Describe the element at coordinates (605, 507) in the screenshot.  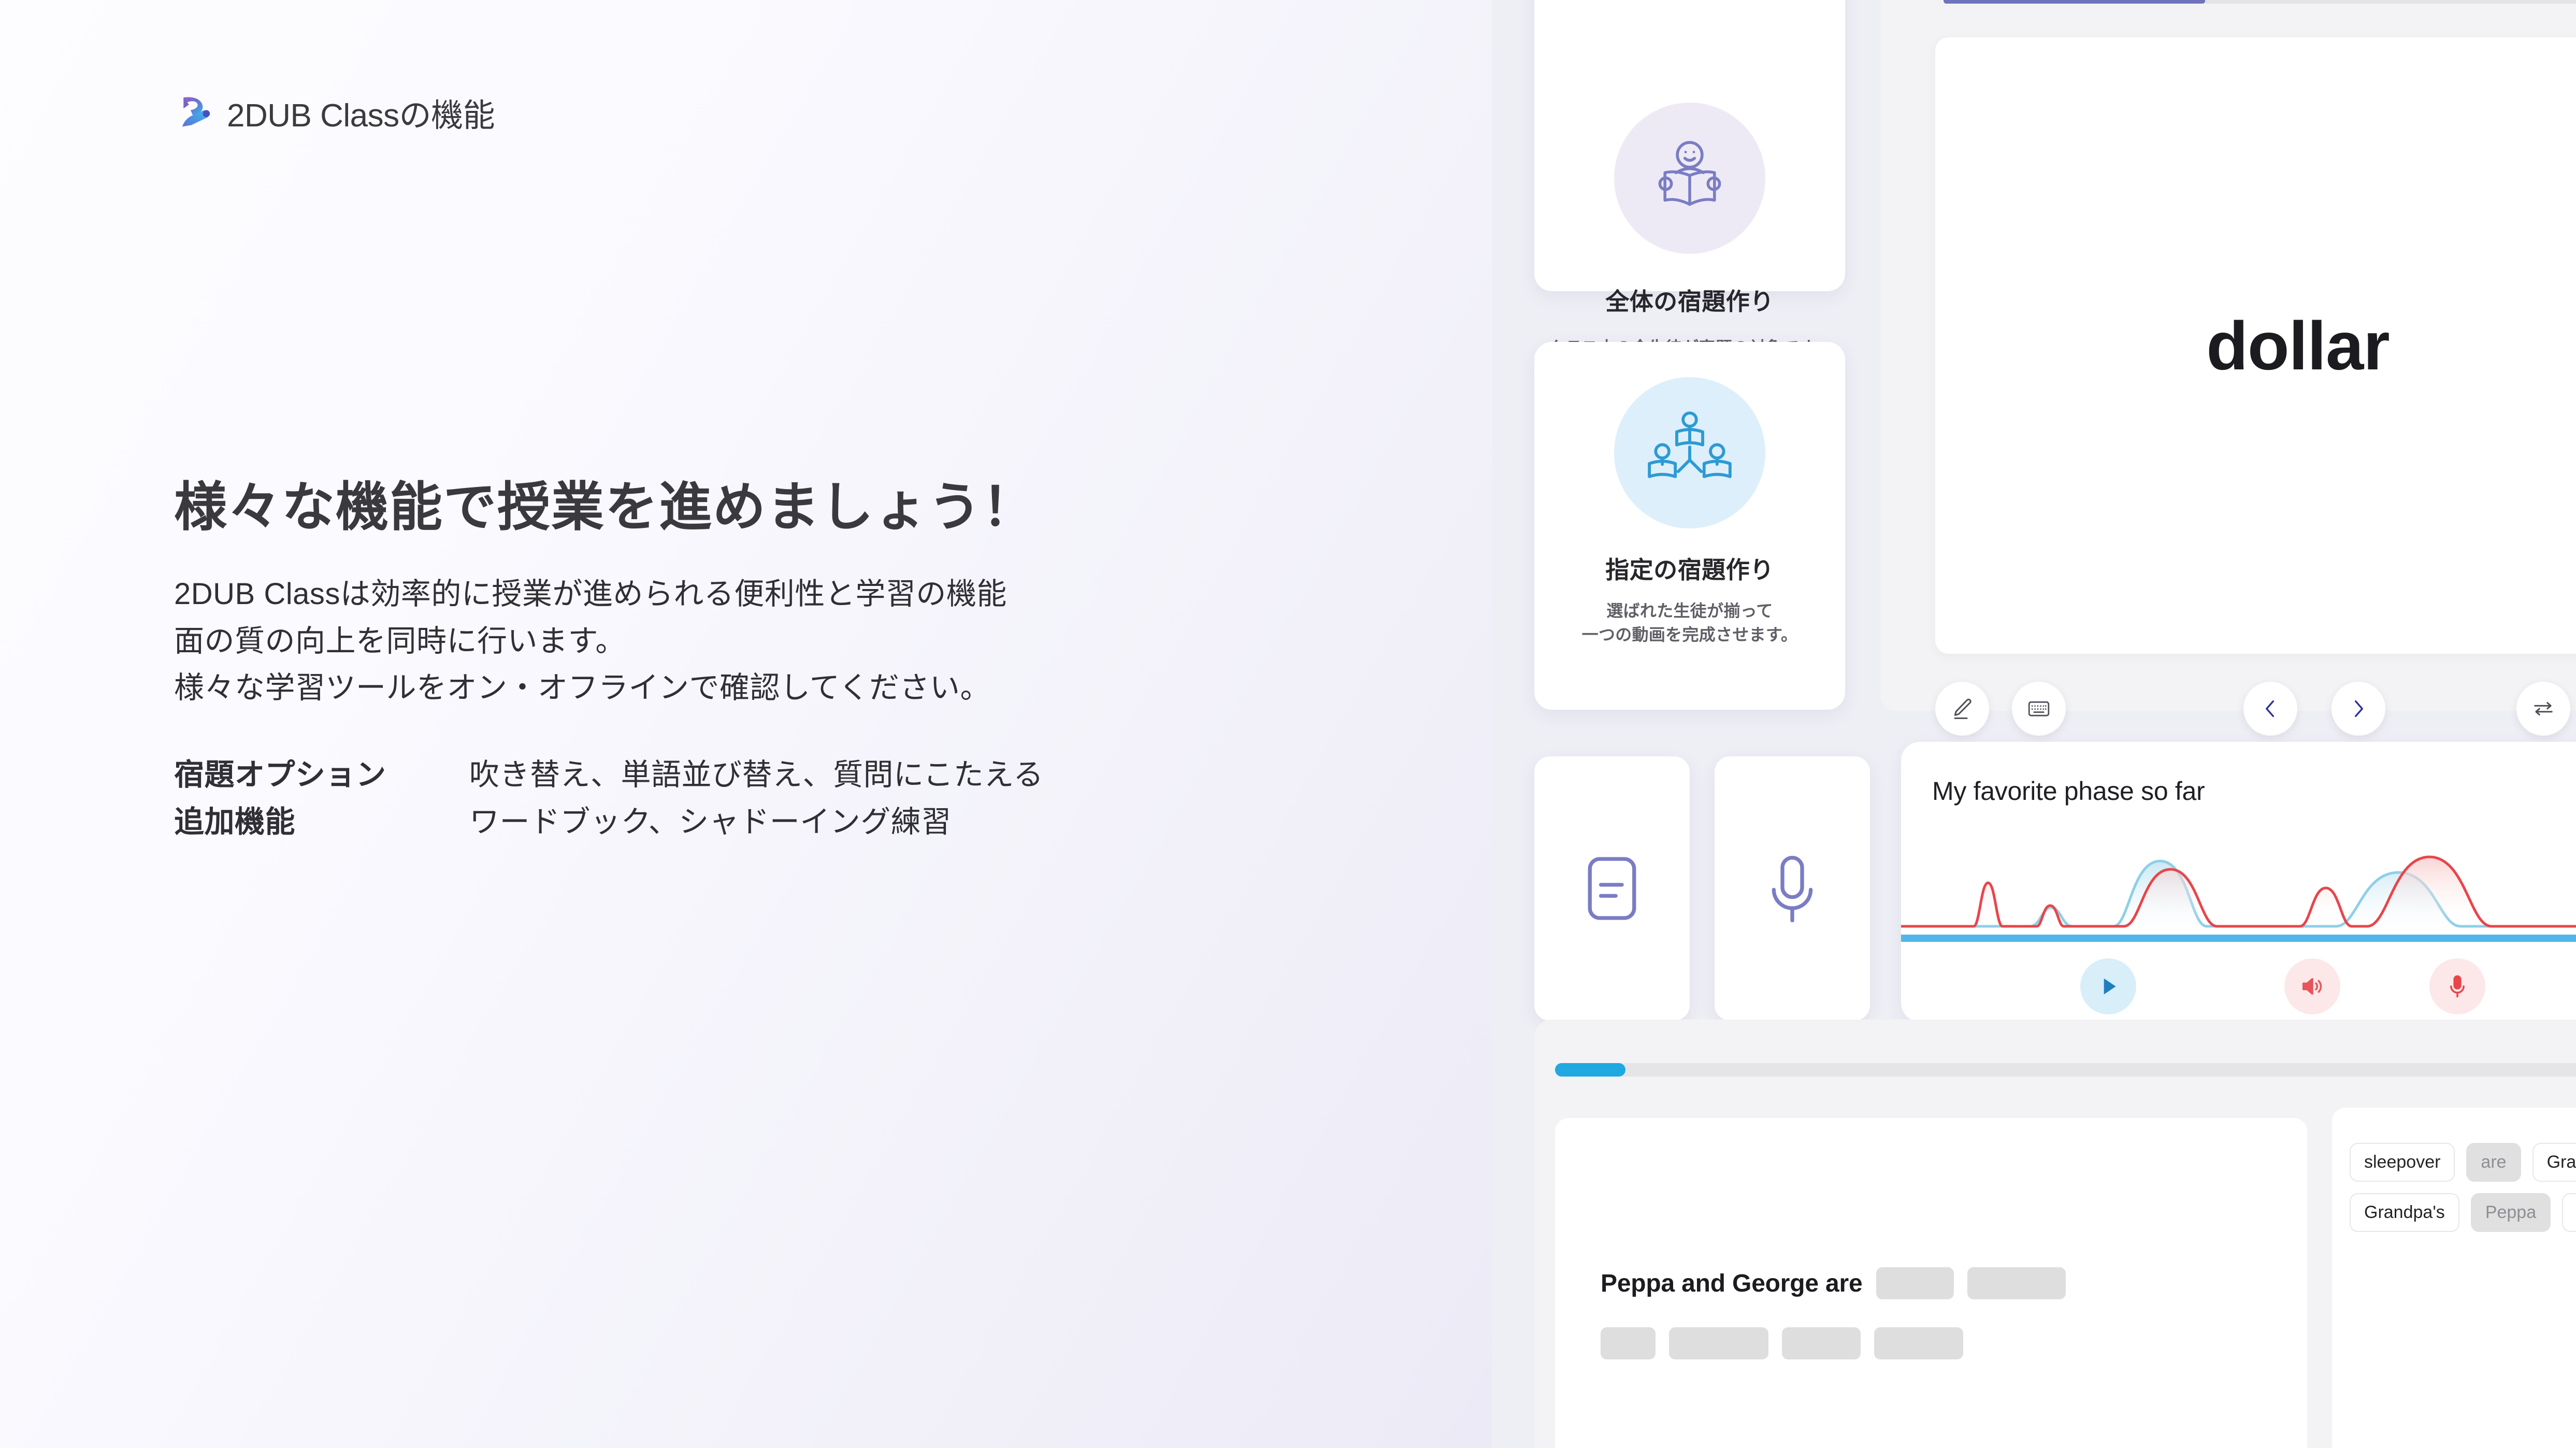
I see `page-title: 様々な機能で授業を進めましょう！` at that location.